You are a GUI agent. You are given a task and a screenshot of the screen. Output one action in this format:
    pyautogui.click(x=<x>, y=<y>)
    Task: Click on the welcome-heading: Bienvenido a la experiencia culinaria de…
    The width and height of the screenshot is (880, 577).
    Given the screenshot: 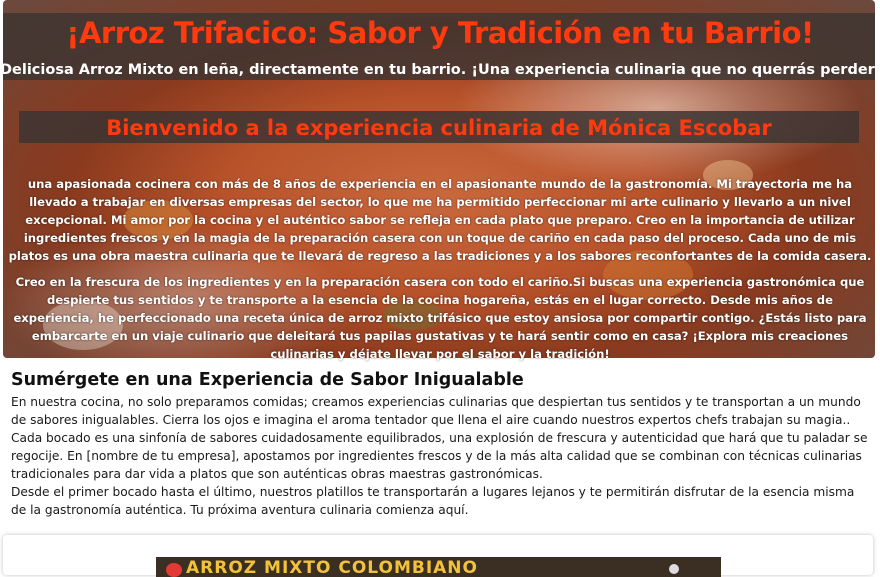 What is the action you would take?
    pyautogui.click(x=439, y=128)
    